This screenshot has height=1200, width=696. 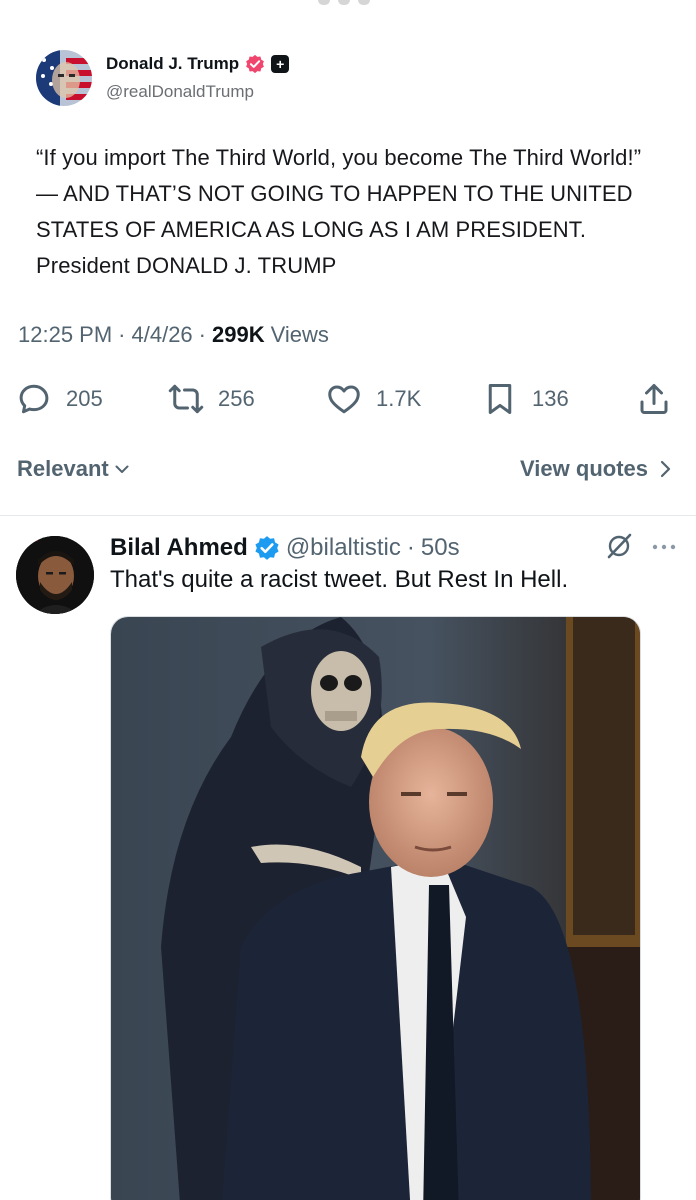 I want to click on embedded-author-name: Donald J. Trump, so click(x=172, y=64).